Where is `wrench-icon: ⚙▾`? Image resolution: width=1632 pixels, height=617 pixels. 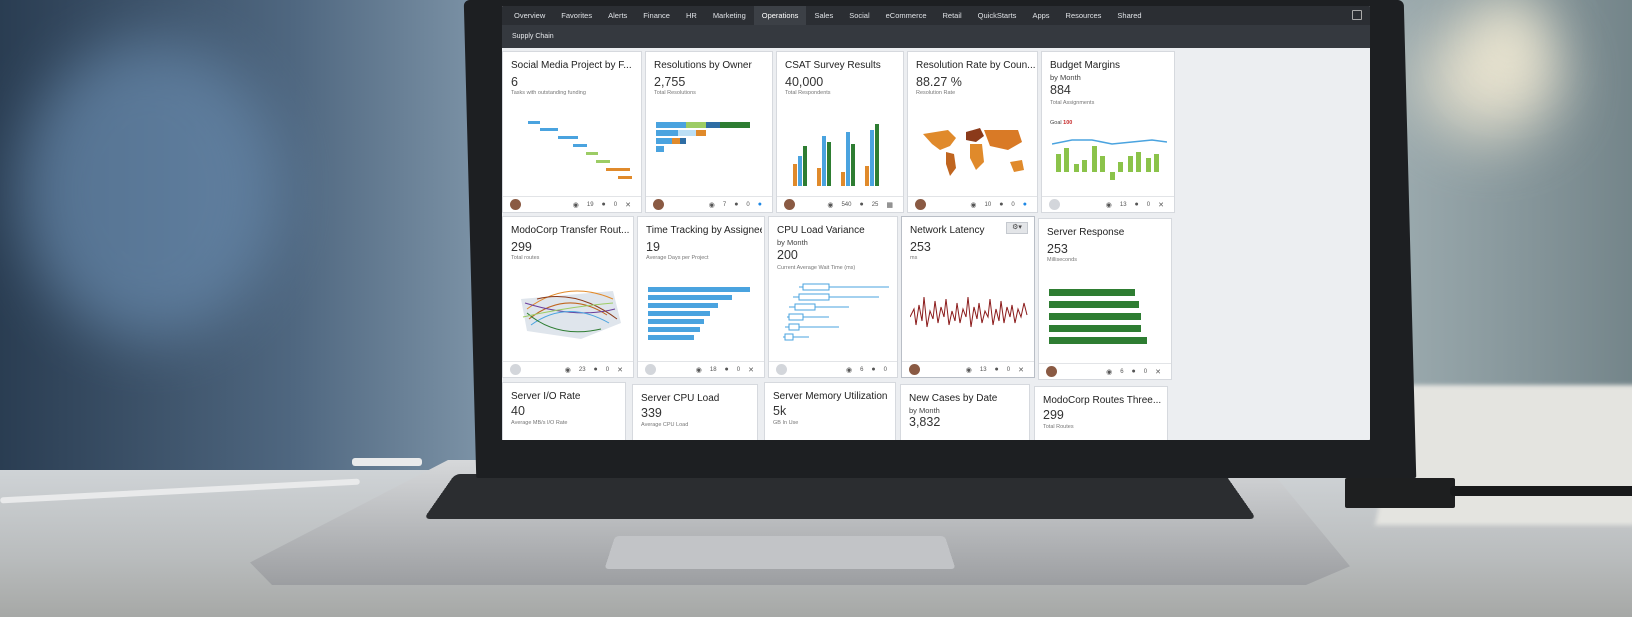
wrench-icon: ⚙▾ is located at coordinates (1017, 228).